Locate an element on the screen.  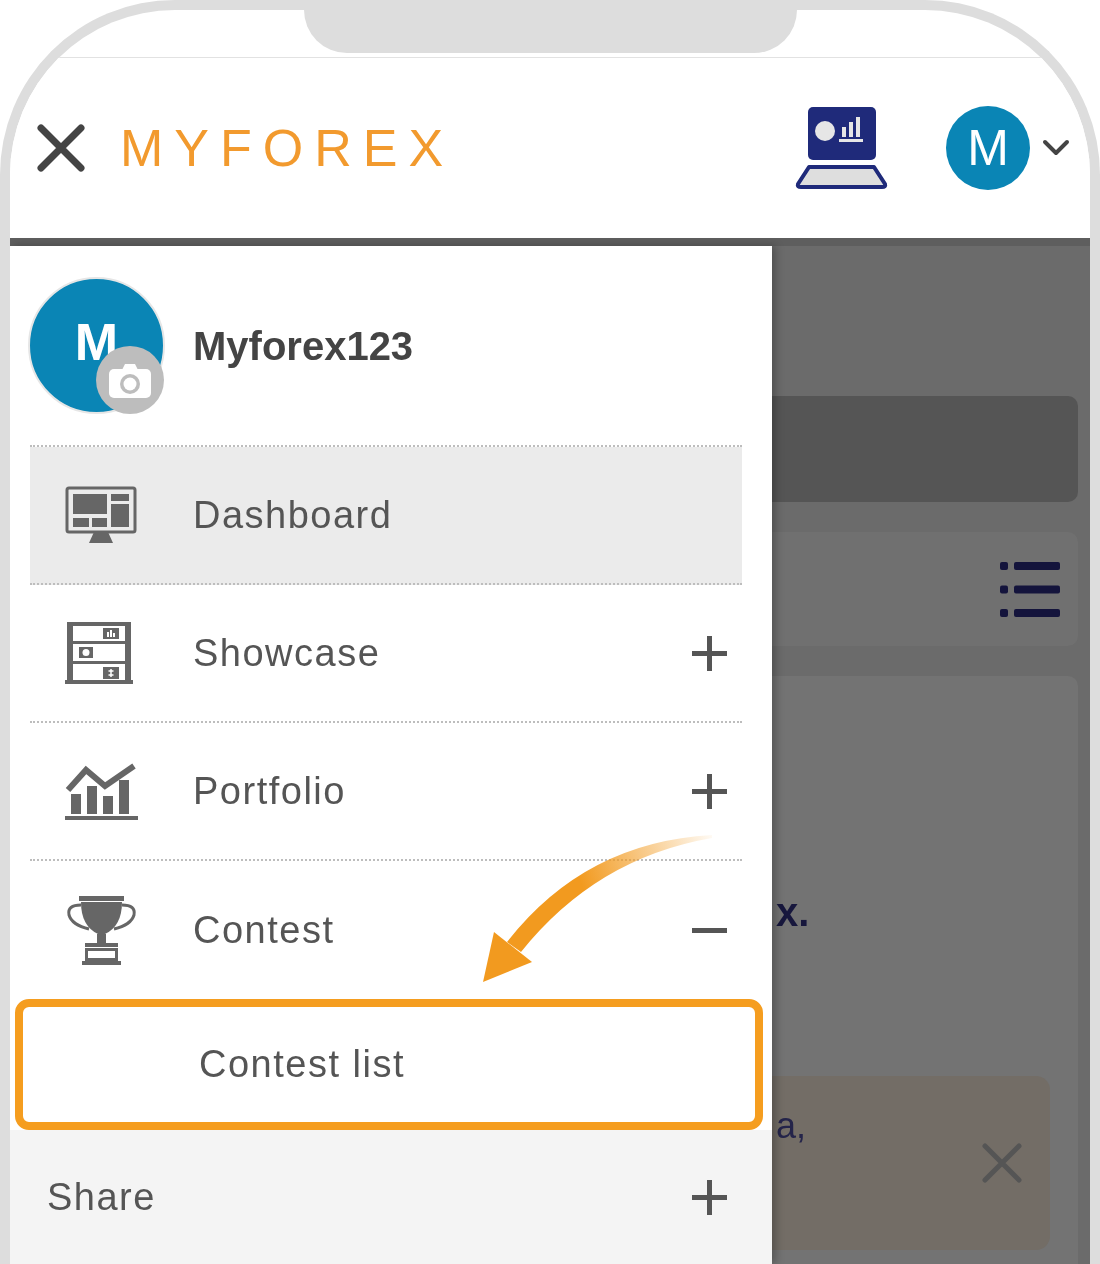
share-item: Share is located at coordinates (391, 1197).